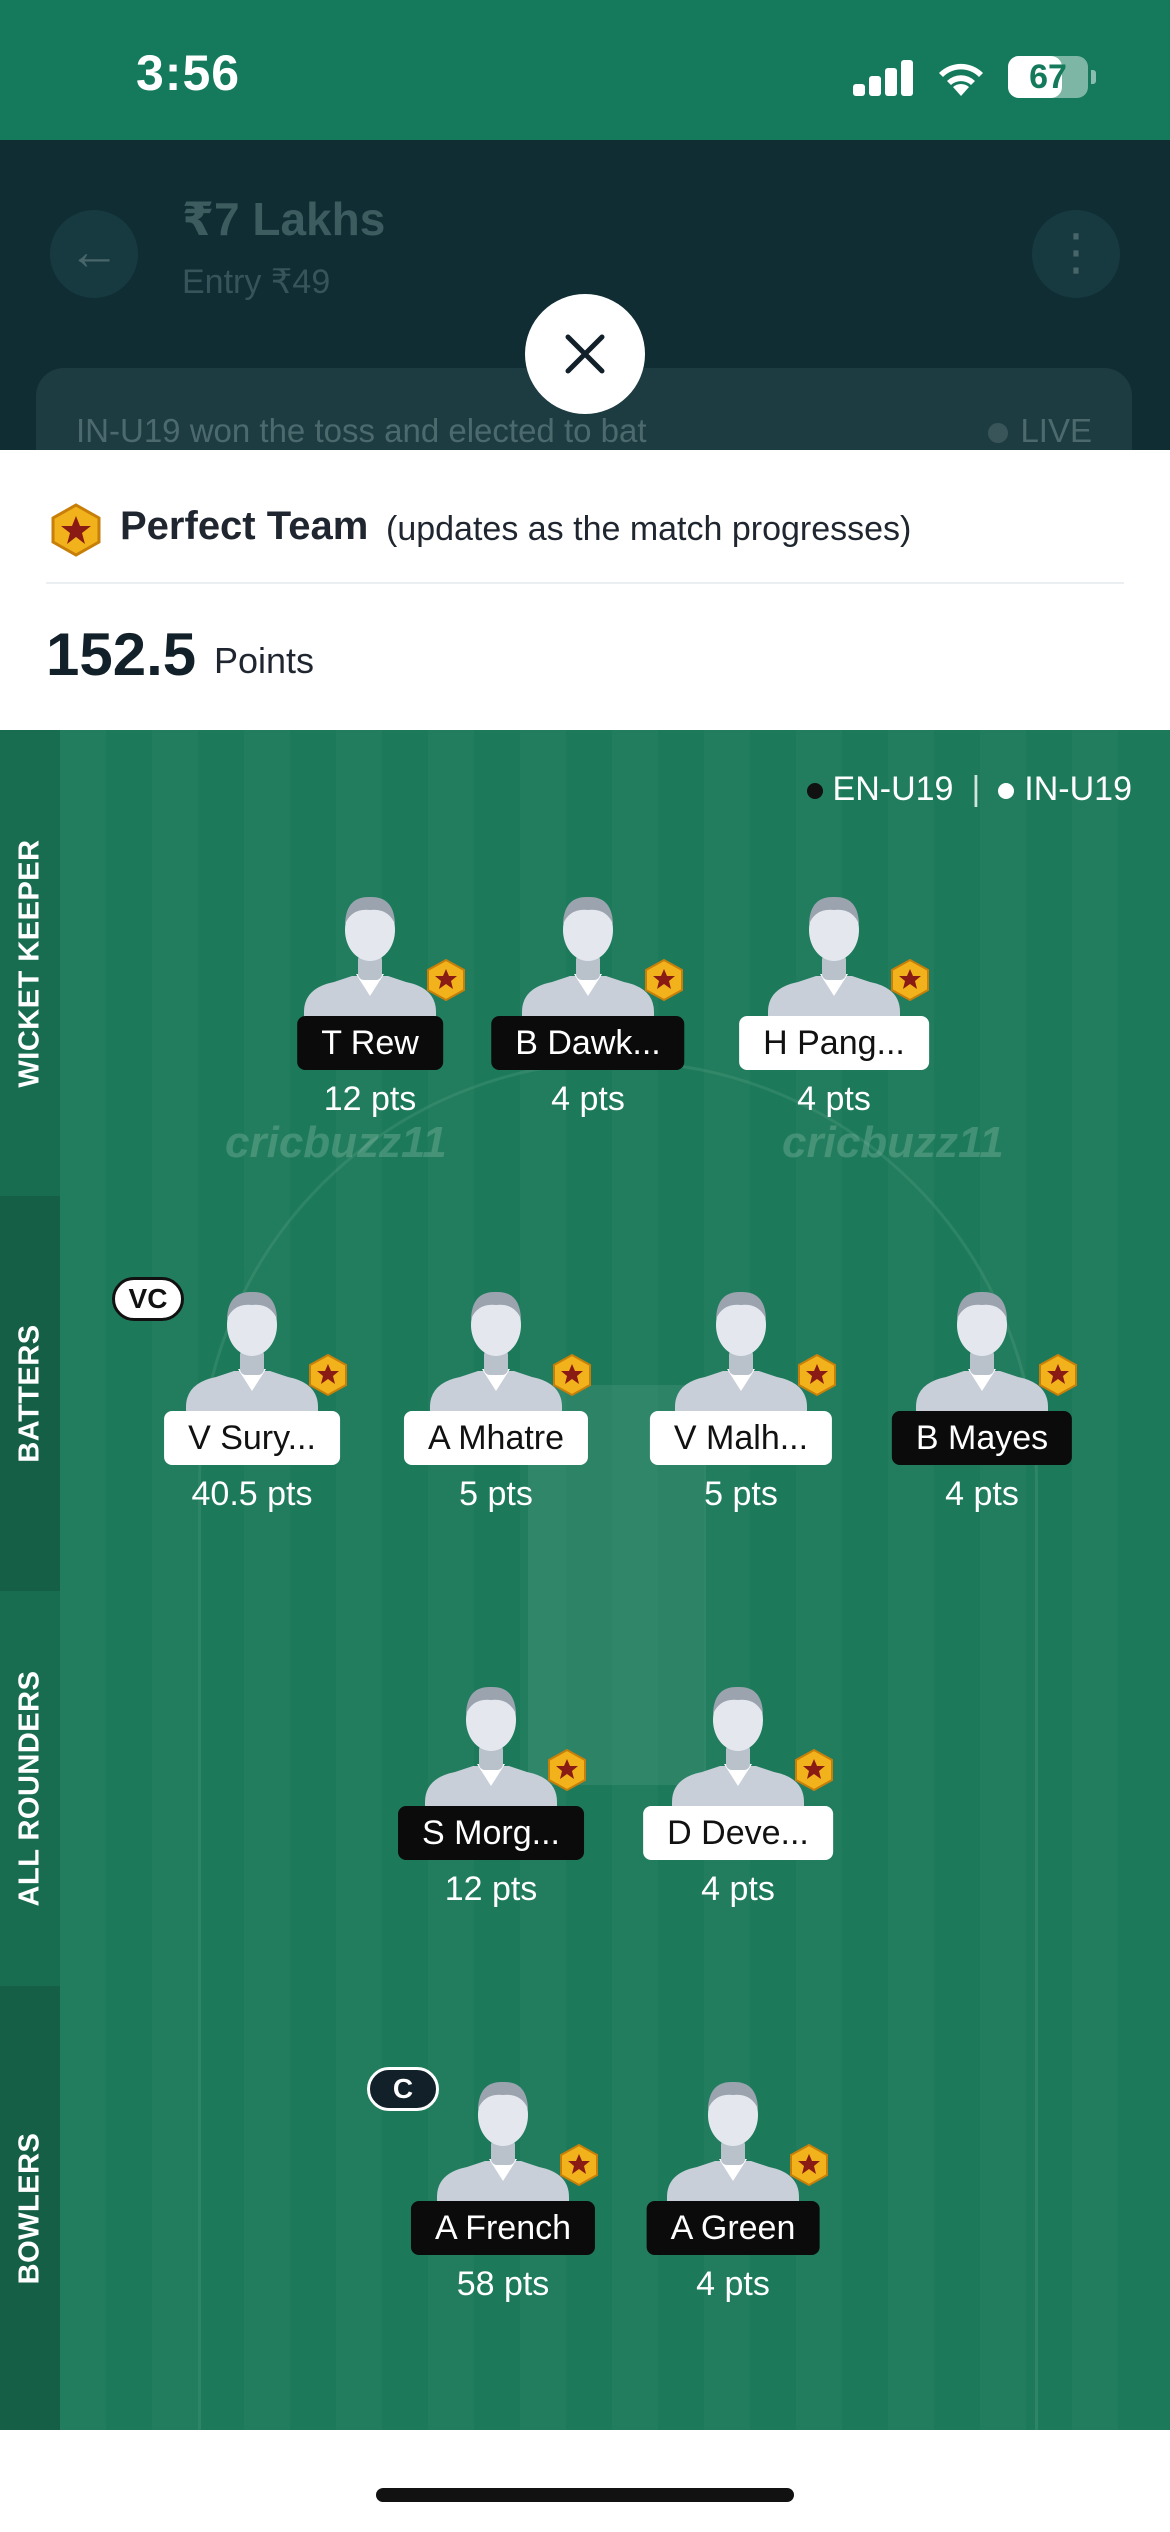 This screenshot has height=2532, width=1170. What do you see at coordinates (188, 73) in the screenshot?
I see `status-time: 3:56` at bounding box center [188, 73].